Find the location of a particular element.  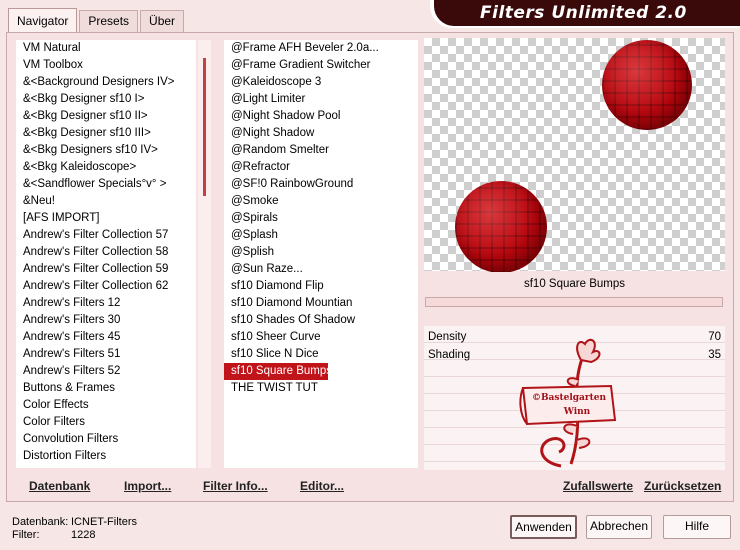

filter-item: sf10 Diamond Flip is located at coordinates (321, 286).